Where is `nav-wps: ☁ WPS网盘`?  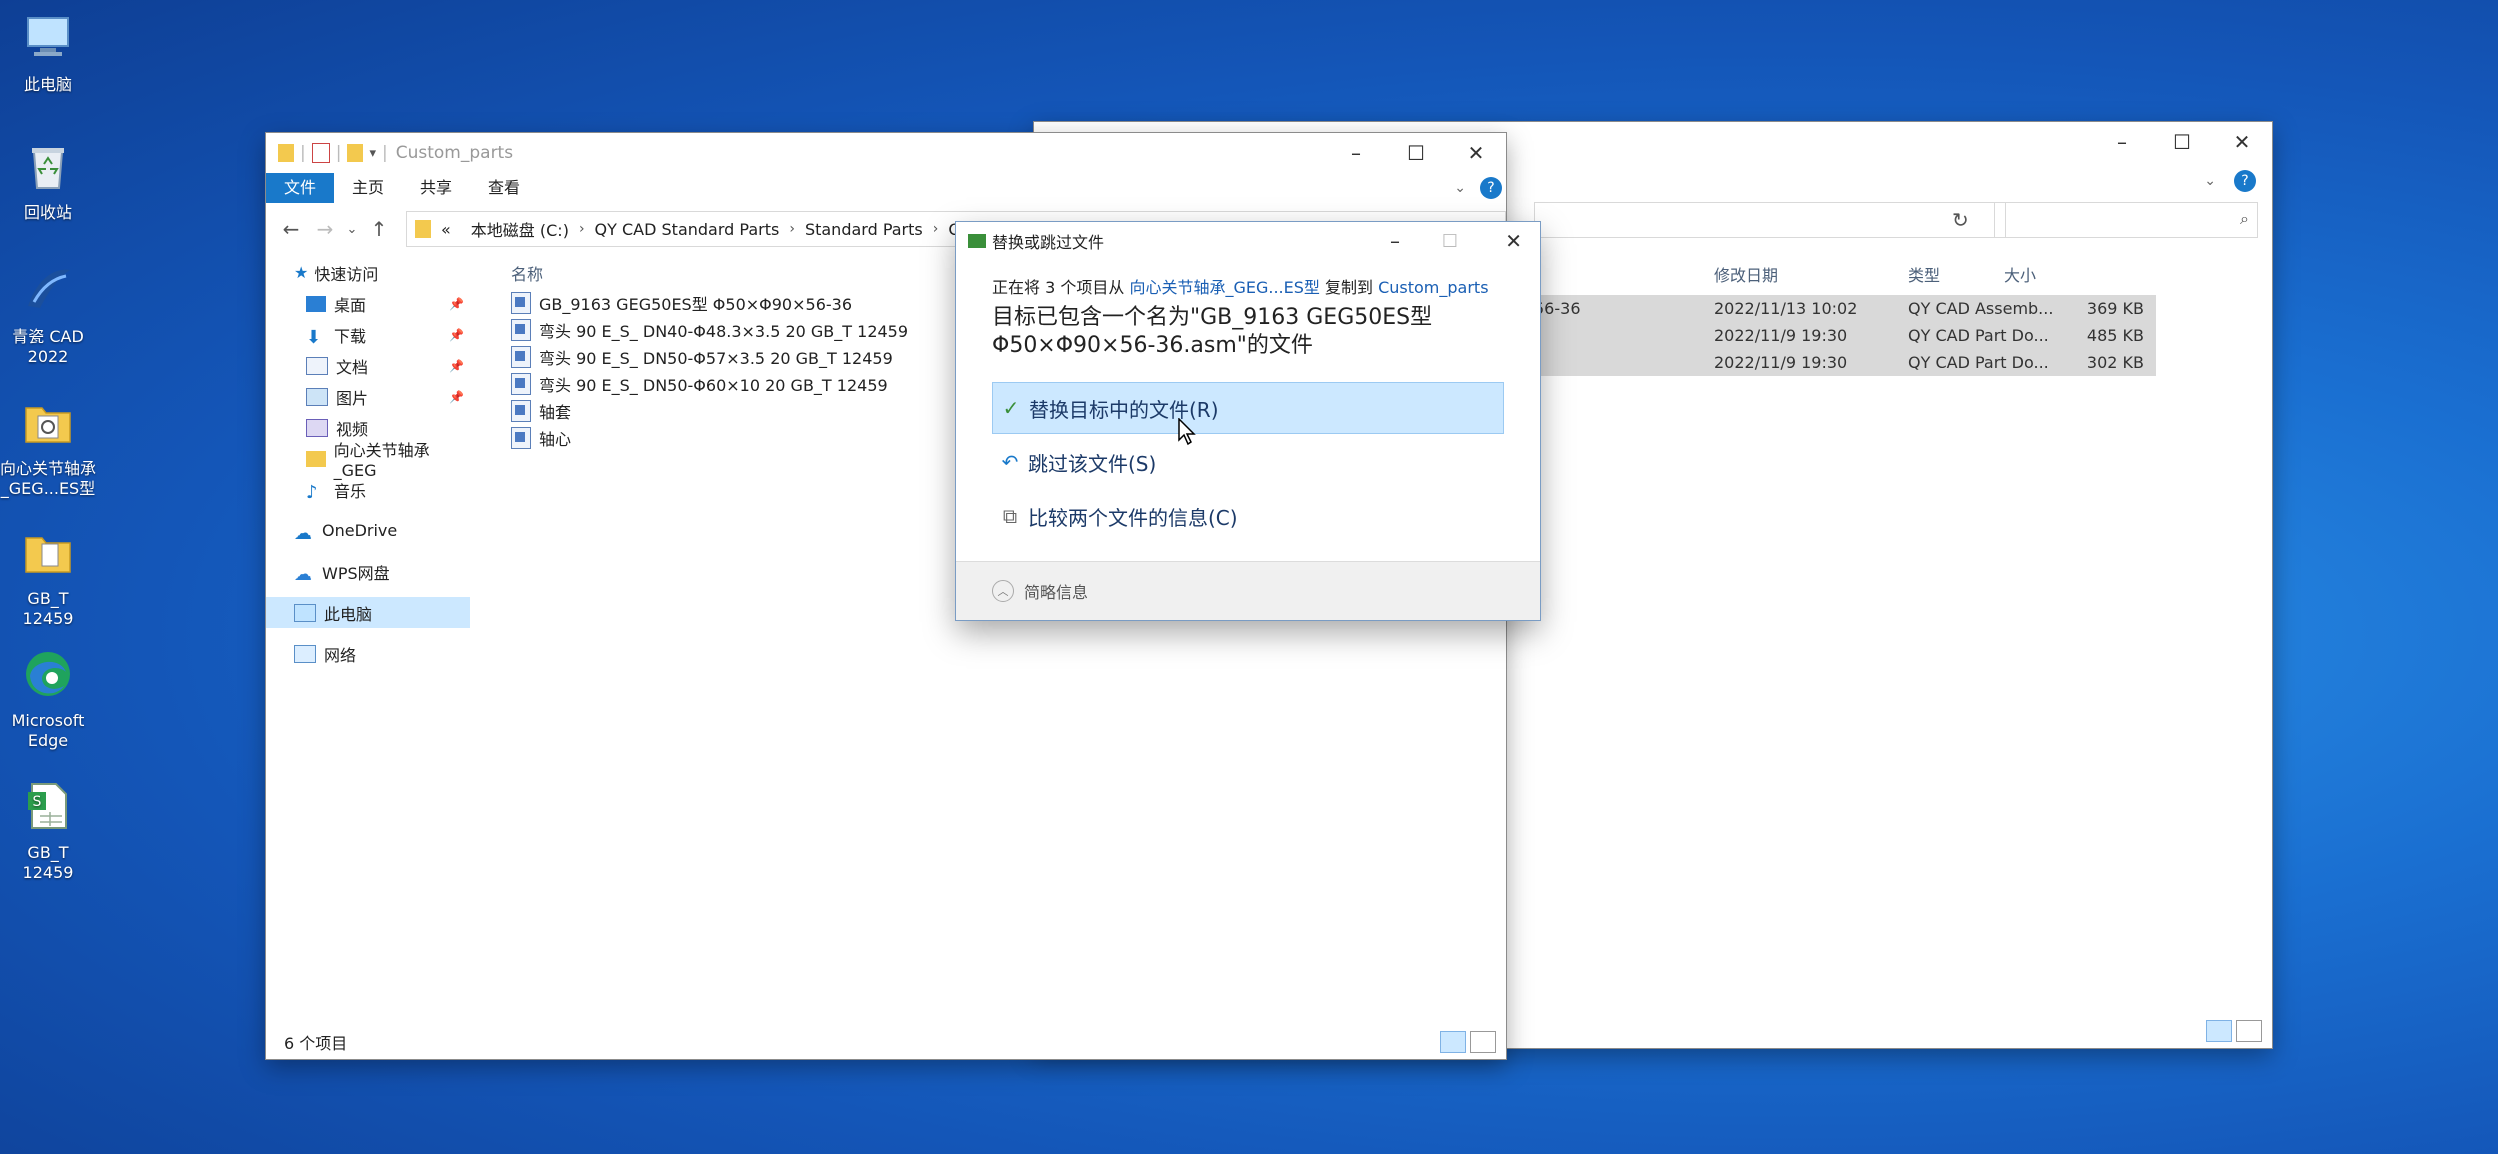 nav-wps: ☁ WPS网盘 is located at coordinates (368, 571).